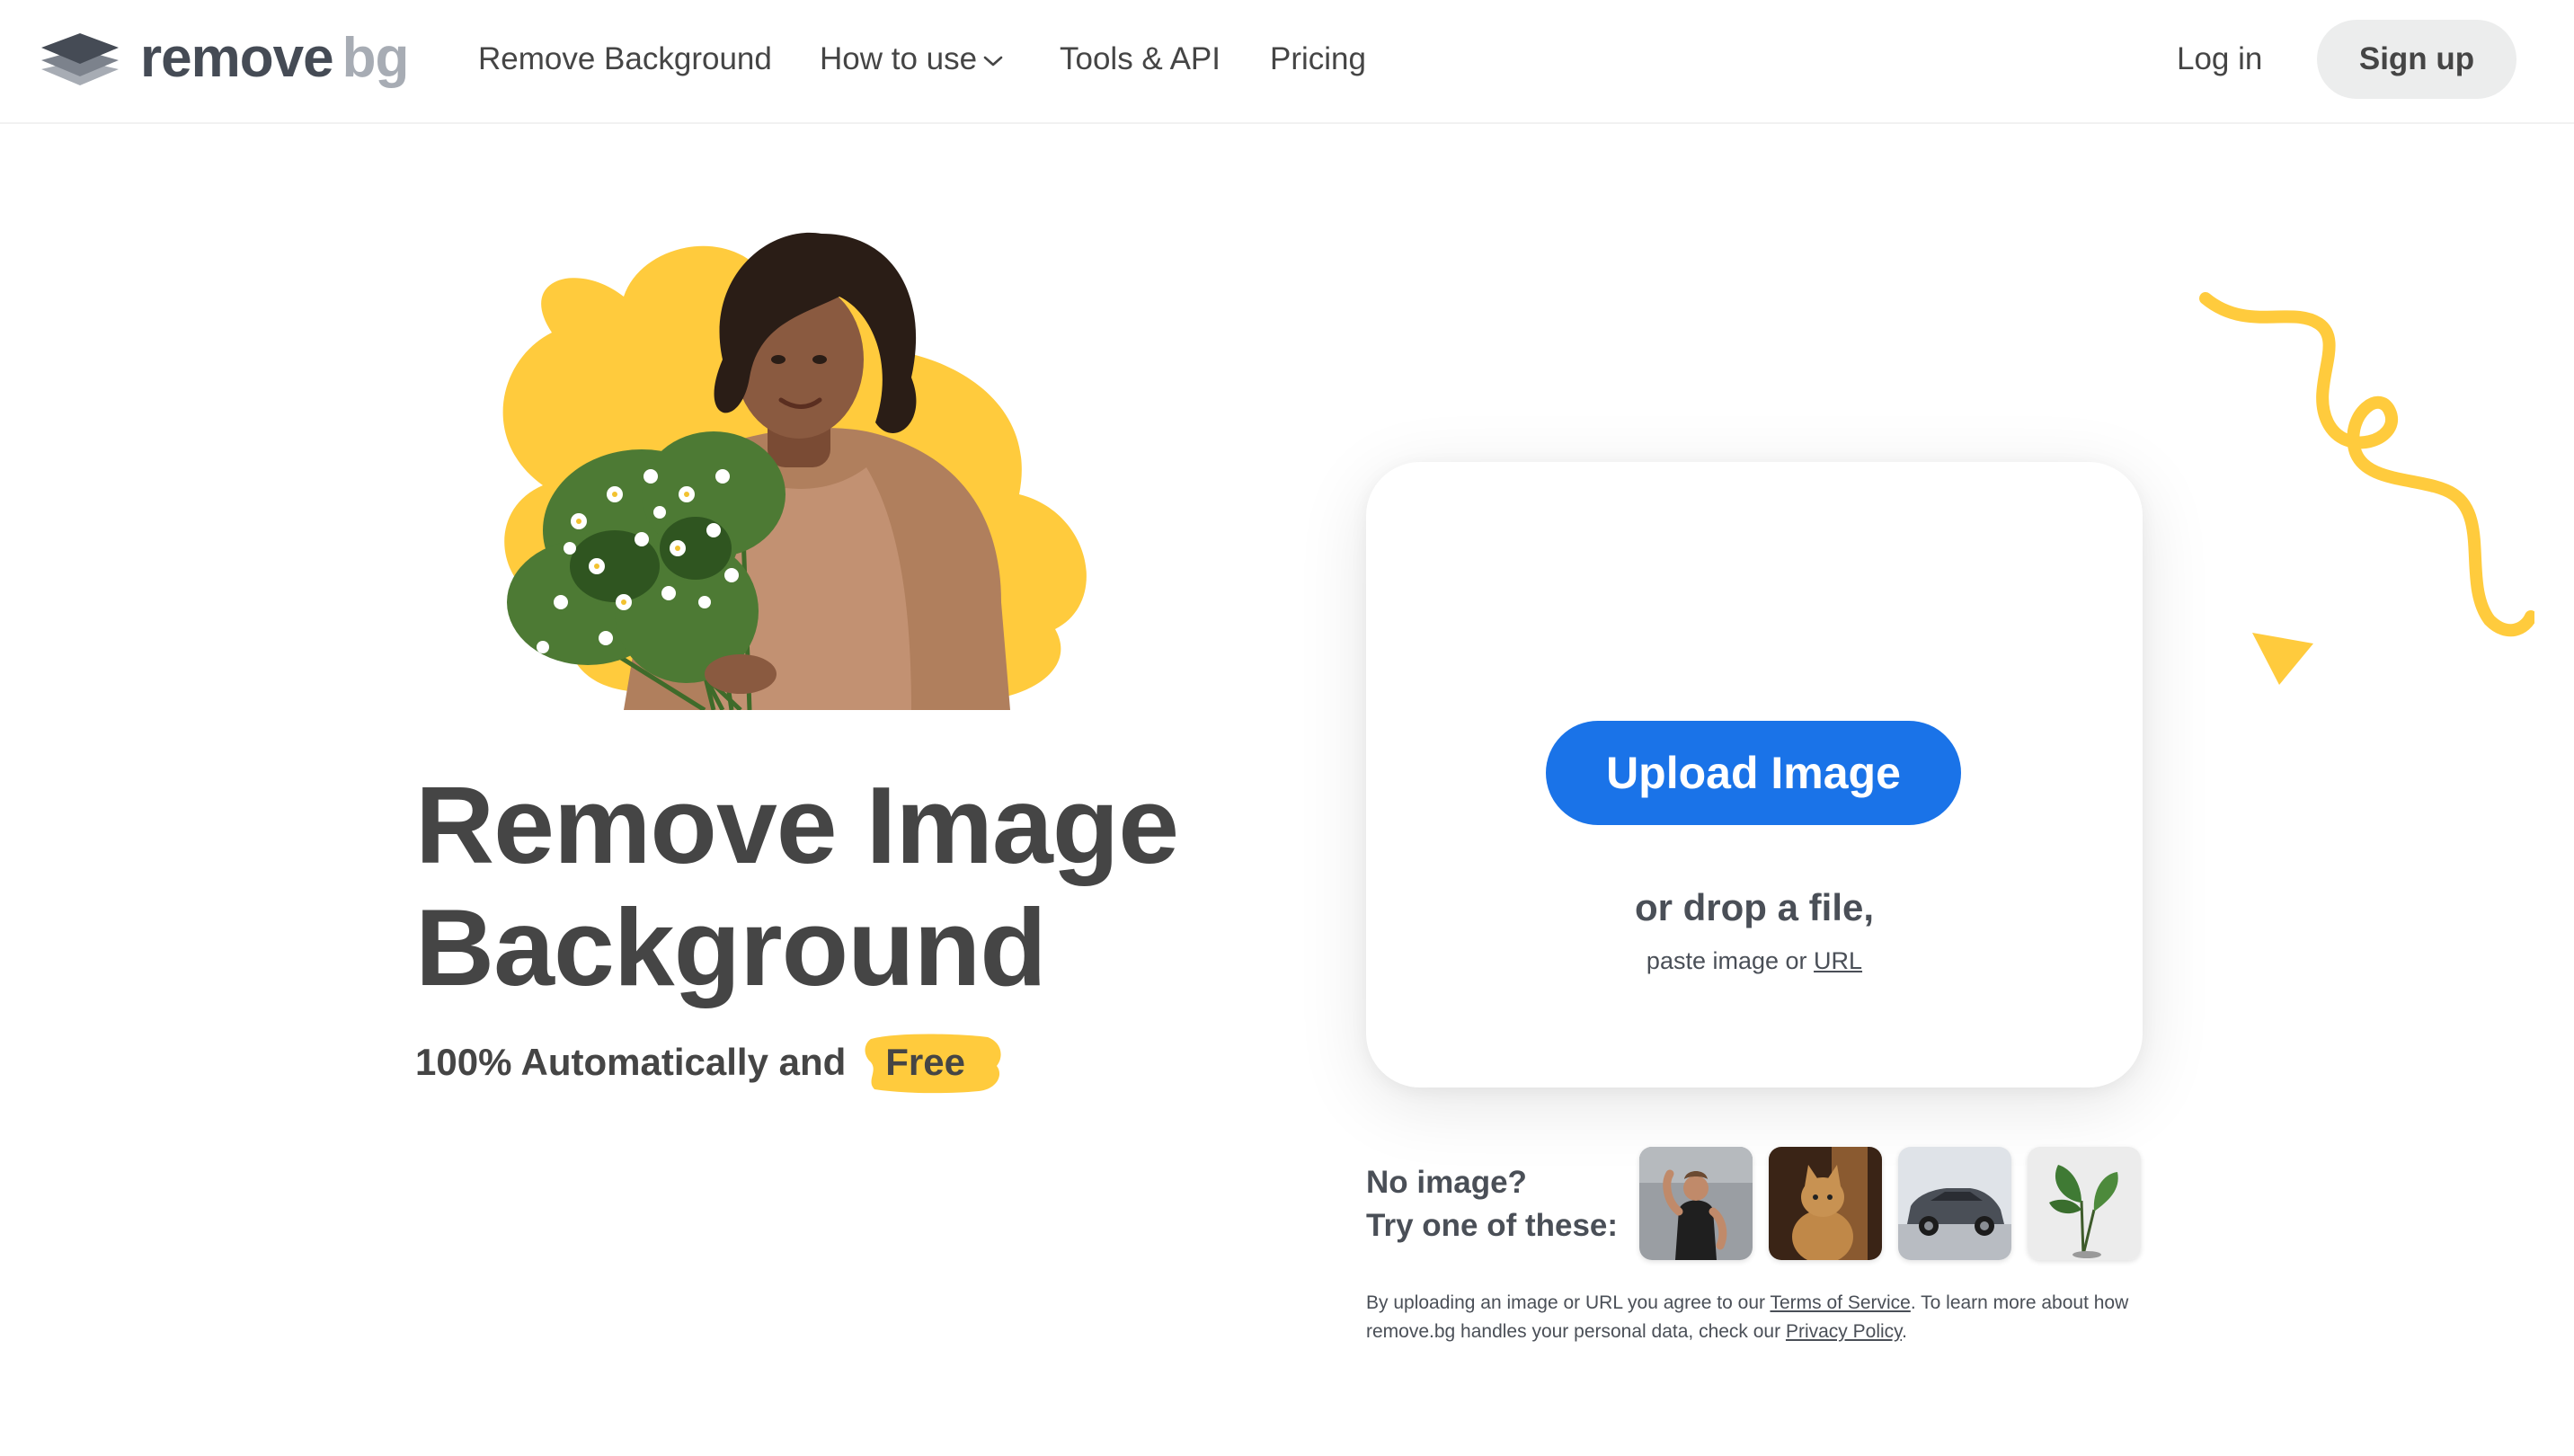 Image resolution: width=2574 pixels, height=1456 pixels. I want to click on title-line-2: Background, so click(731, 947).